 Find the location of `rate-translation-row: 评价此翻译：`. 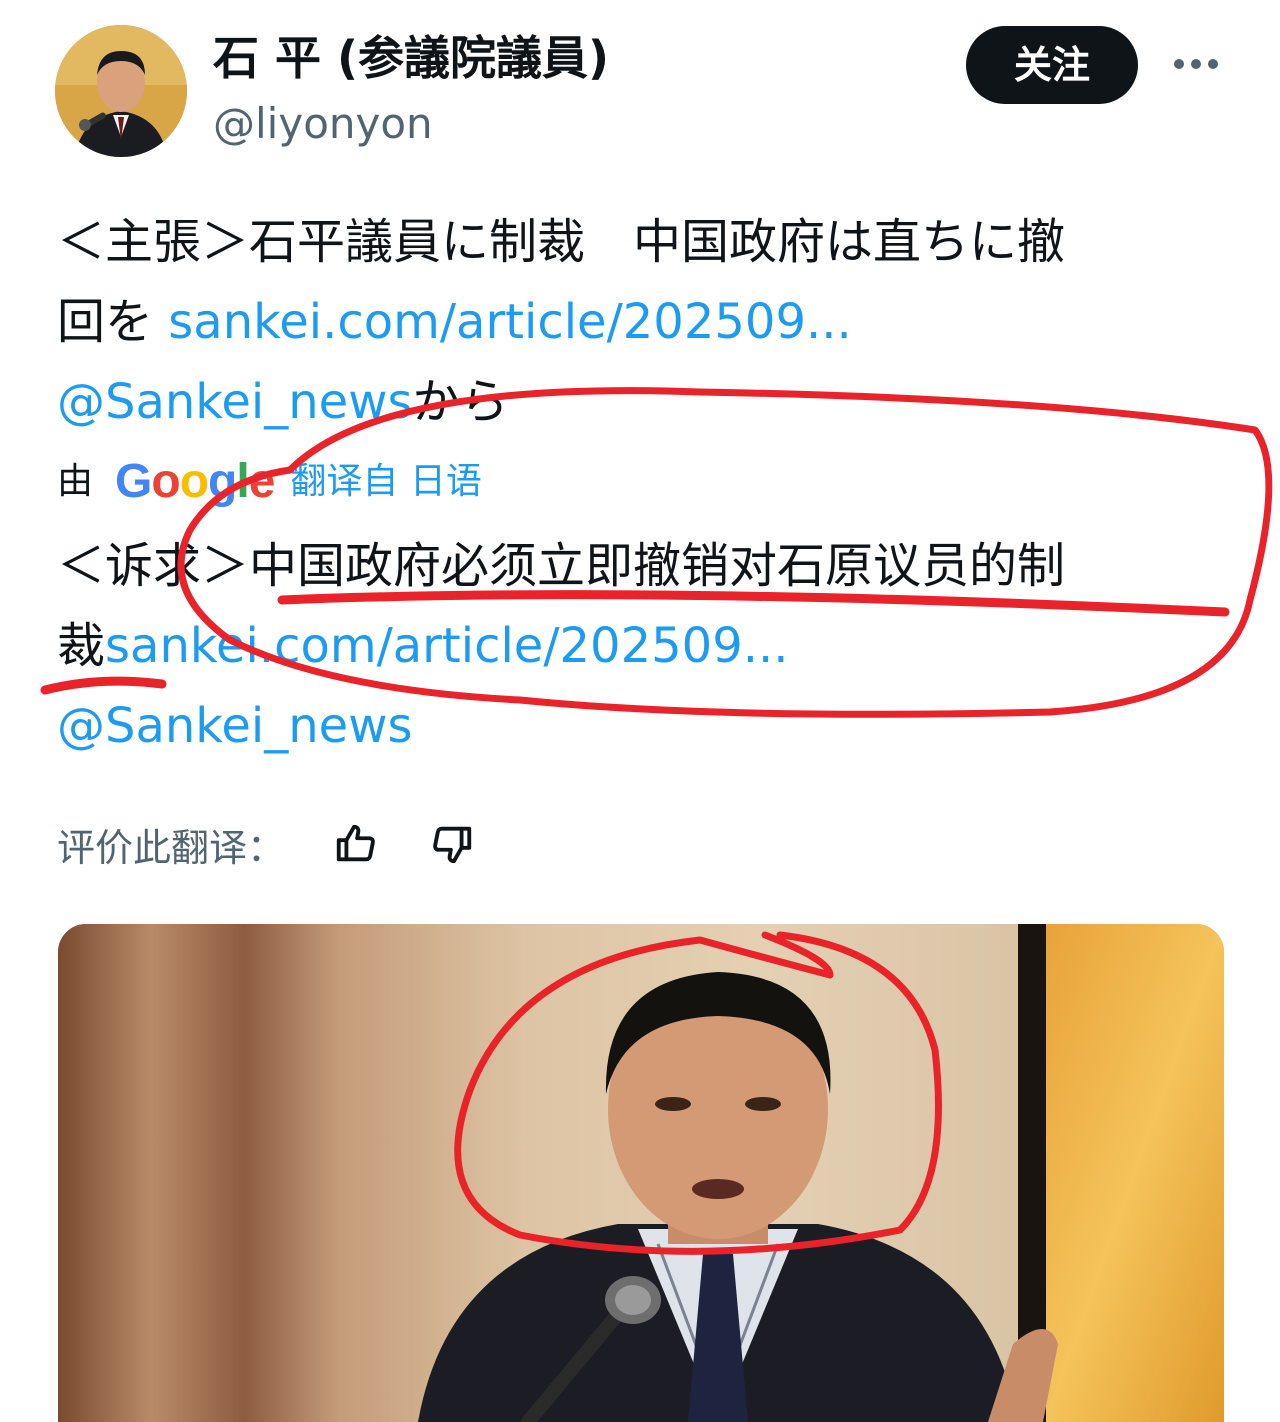

rate-translation-row: 评价此翻译： is located at coordinates (267, 844).